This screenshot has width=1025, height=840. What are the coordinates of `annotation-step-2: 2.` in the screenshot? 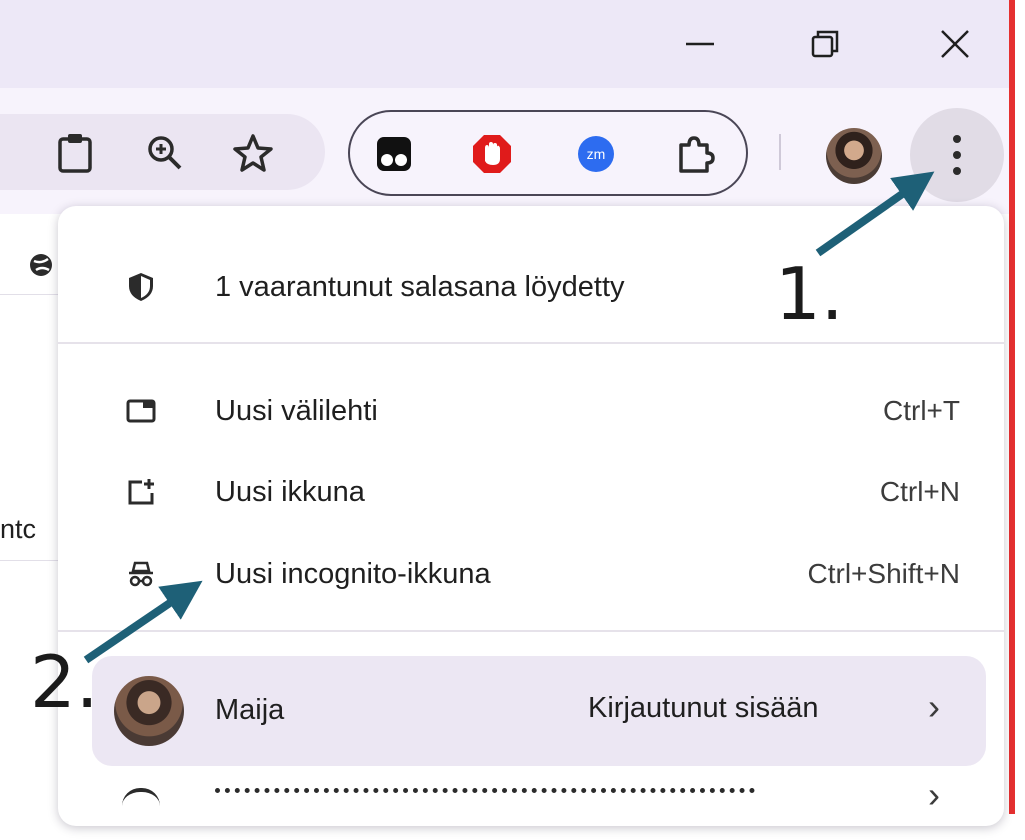 It's located at (64, 682).